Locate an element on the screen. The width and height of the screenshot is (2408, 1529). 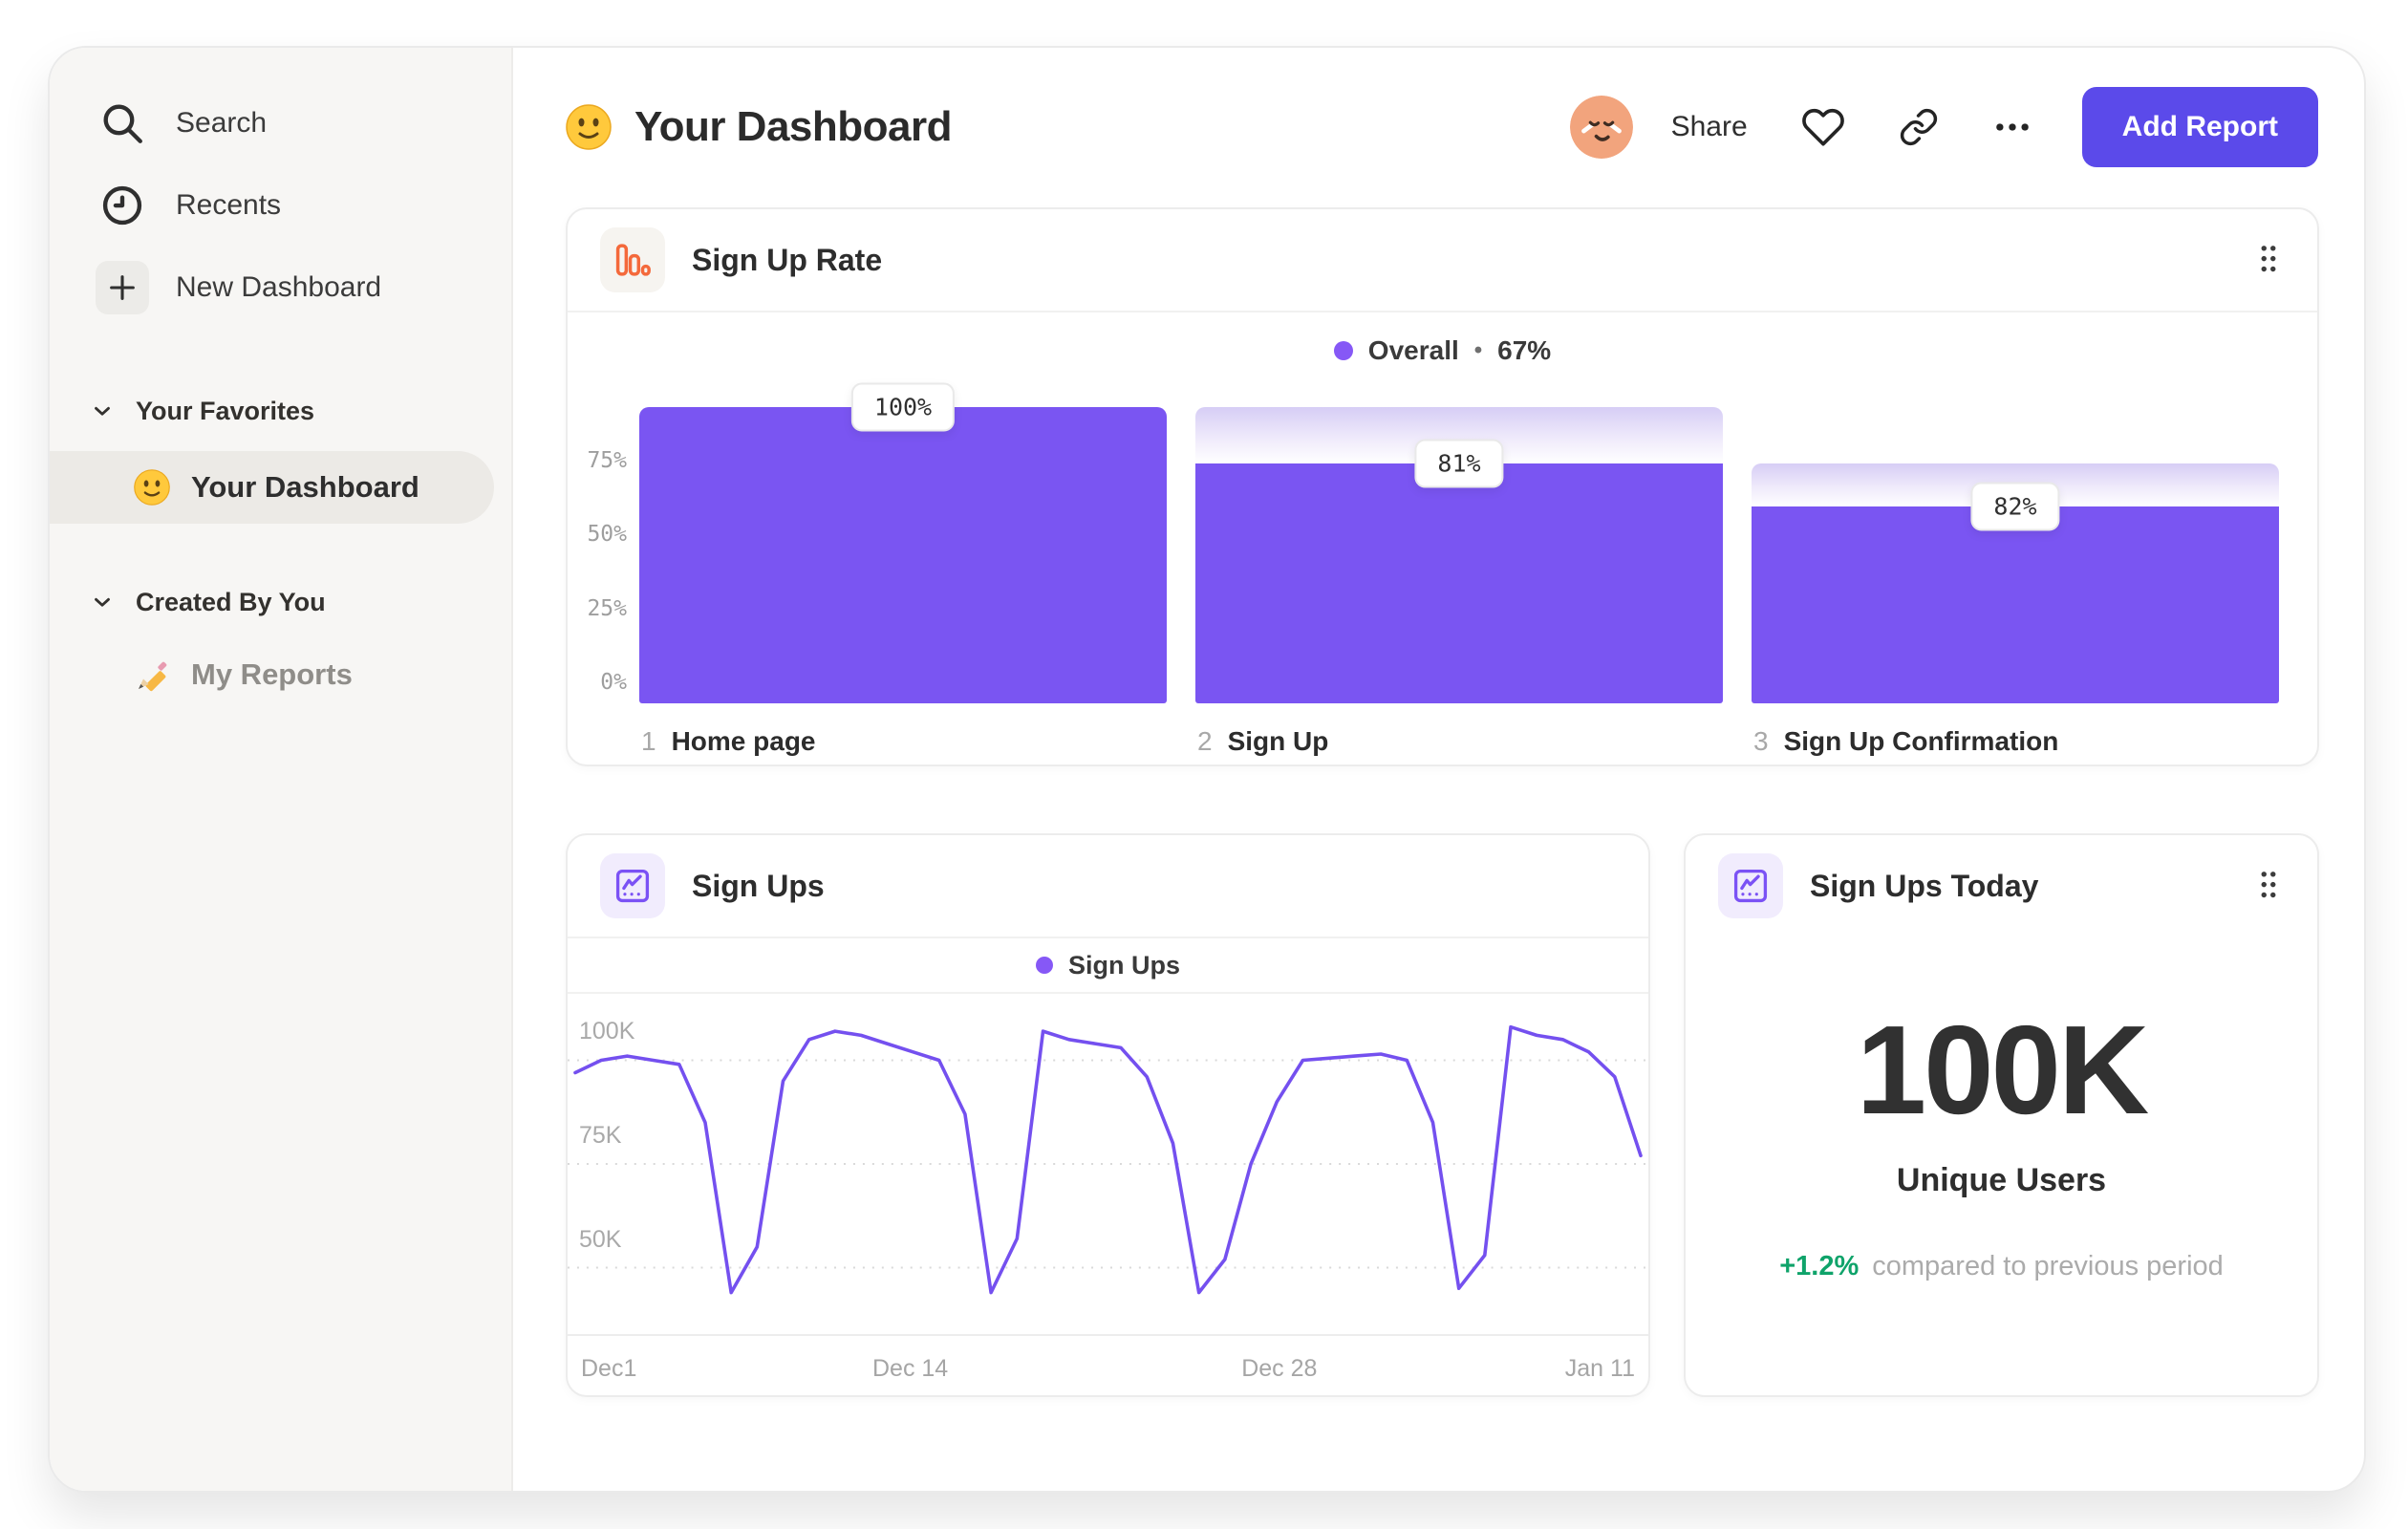
delta-caption: compared to previous period is located at coordinates (2048, 1266).